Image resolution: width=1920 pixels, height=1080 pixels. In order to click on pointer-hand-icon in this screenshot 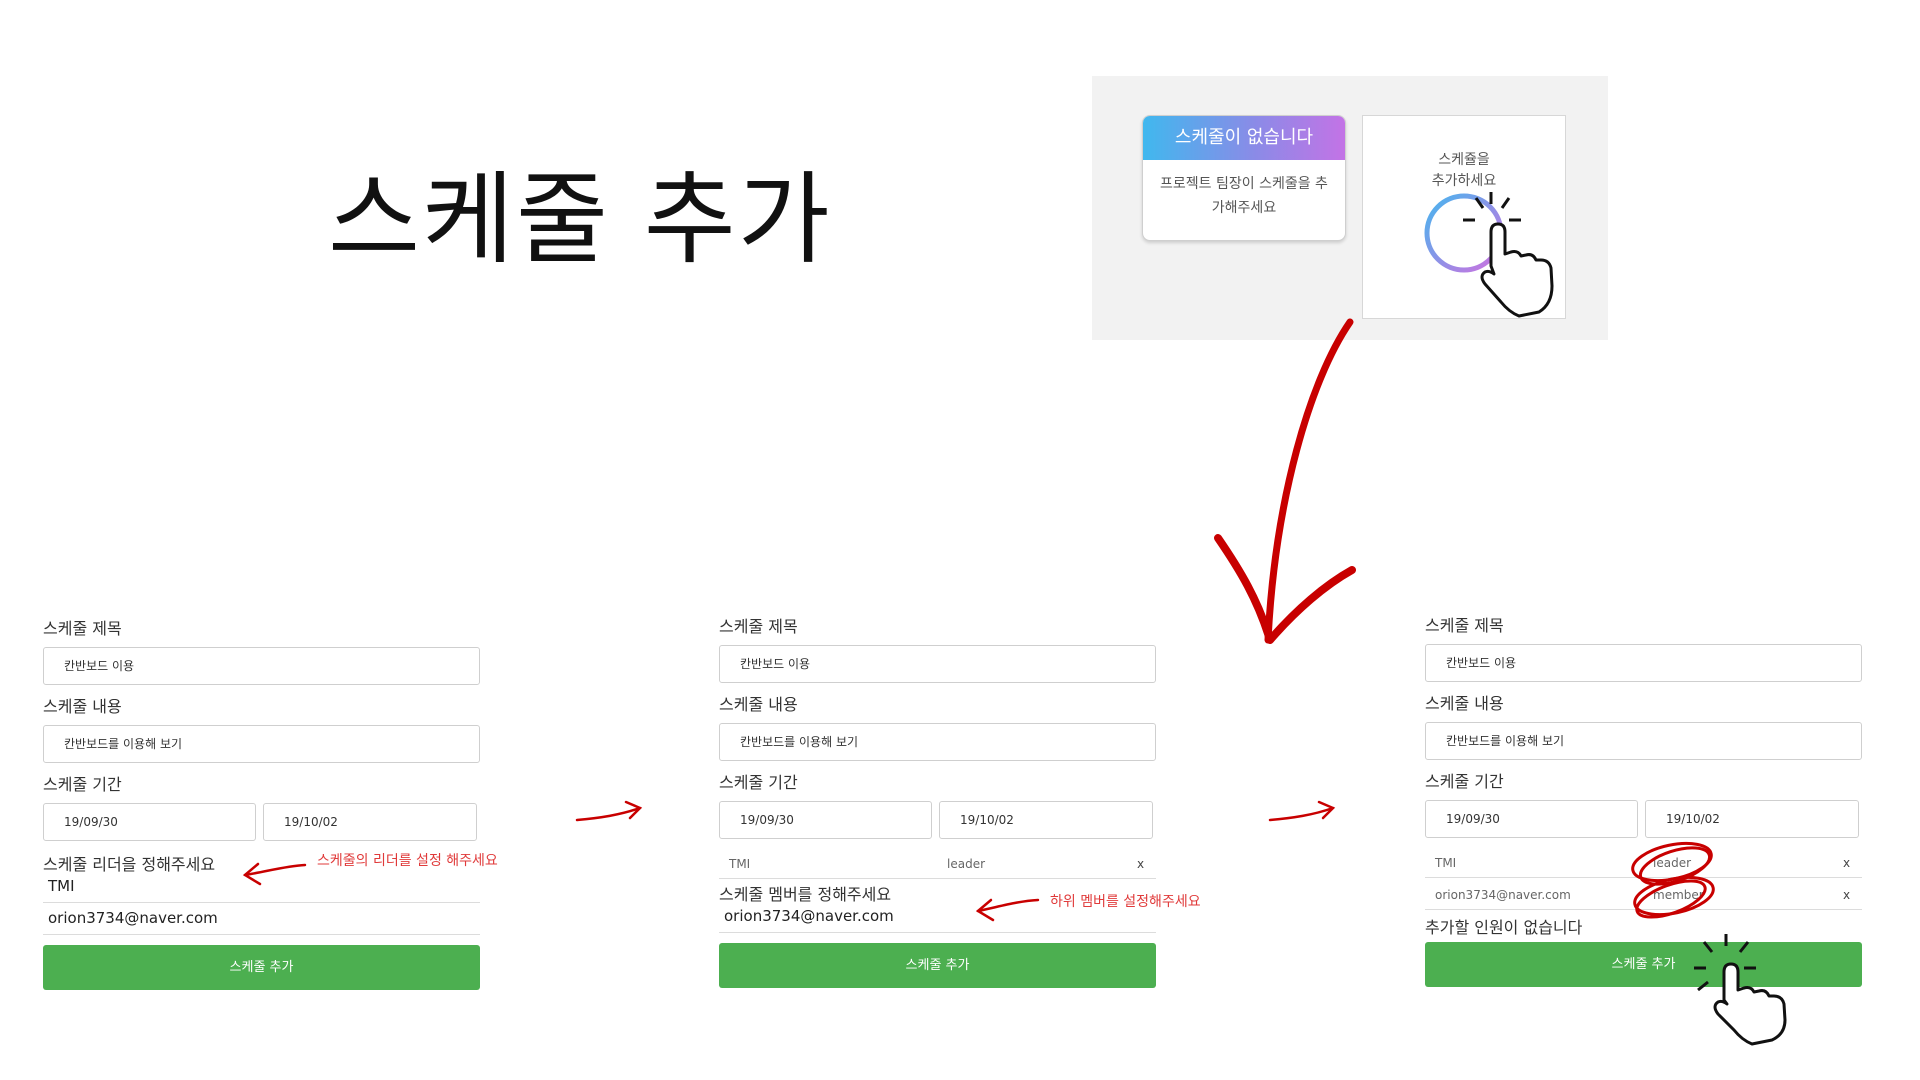, I will do `click(1508, 255)`.